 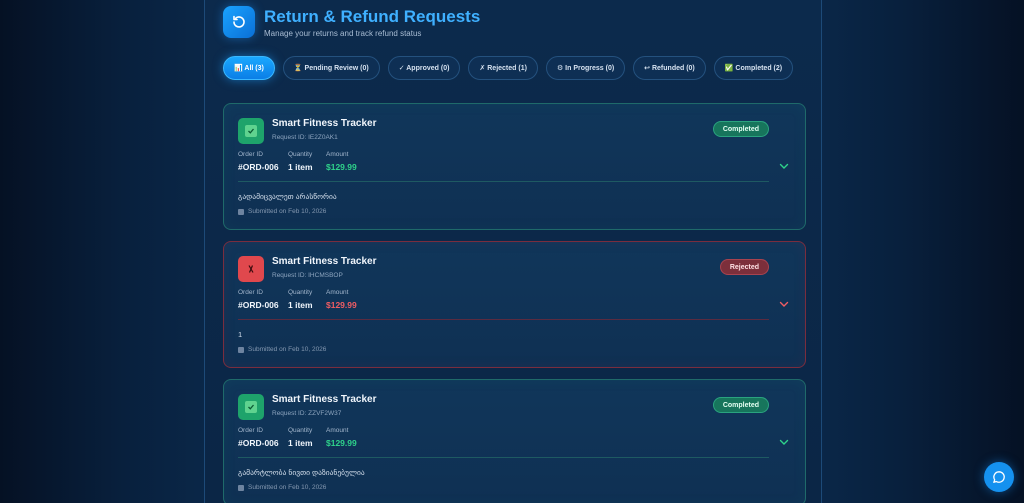 What do you see at coordinates (744, 267) in the screenshot?
I see `status-badge: Rejected` at bounding box center [744, 267].